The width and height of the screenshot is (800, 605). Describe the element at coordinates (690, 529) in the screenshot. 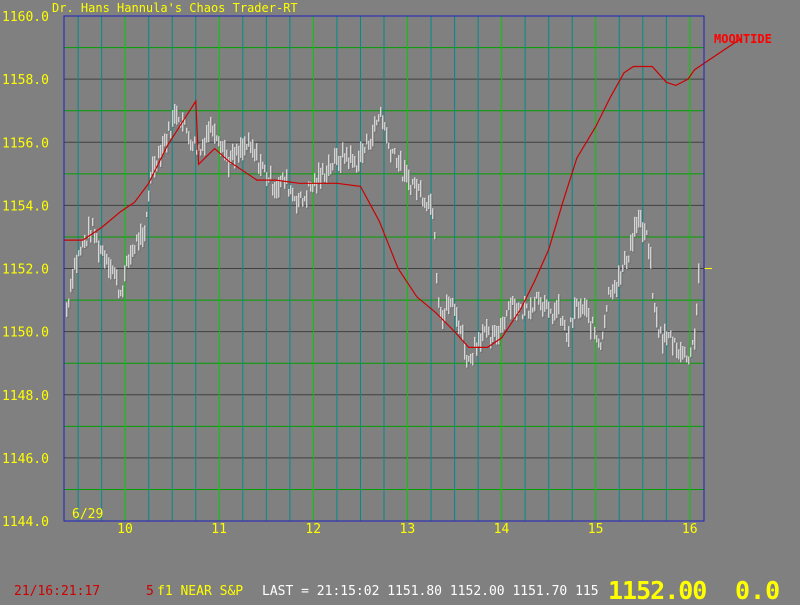

I see `x-tick-label: 16` at that location.